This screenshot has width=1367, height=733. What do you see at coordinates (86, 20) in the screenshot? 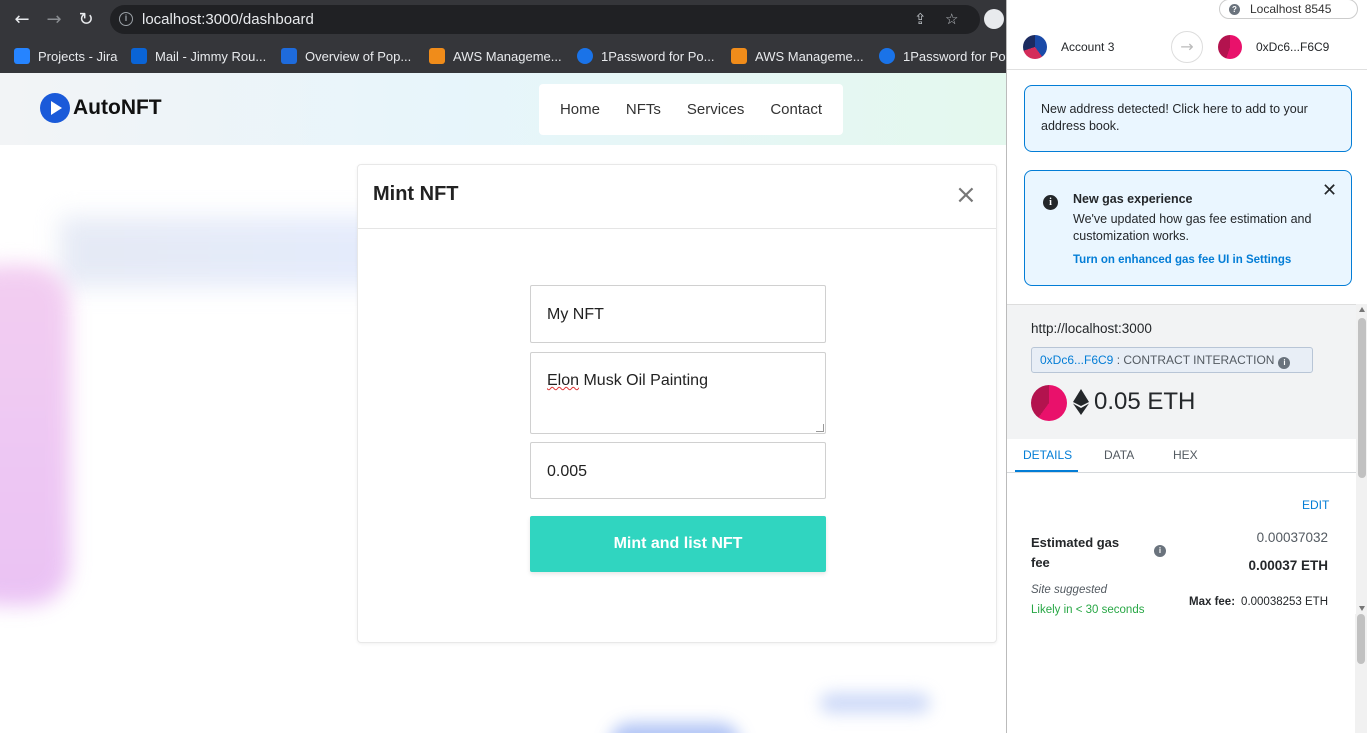
I see `reload-icon: ↻` at bounding box center [86, 20].